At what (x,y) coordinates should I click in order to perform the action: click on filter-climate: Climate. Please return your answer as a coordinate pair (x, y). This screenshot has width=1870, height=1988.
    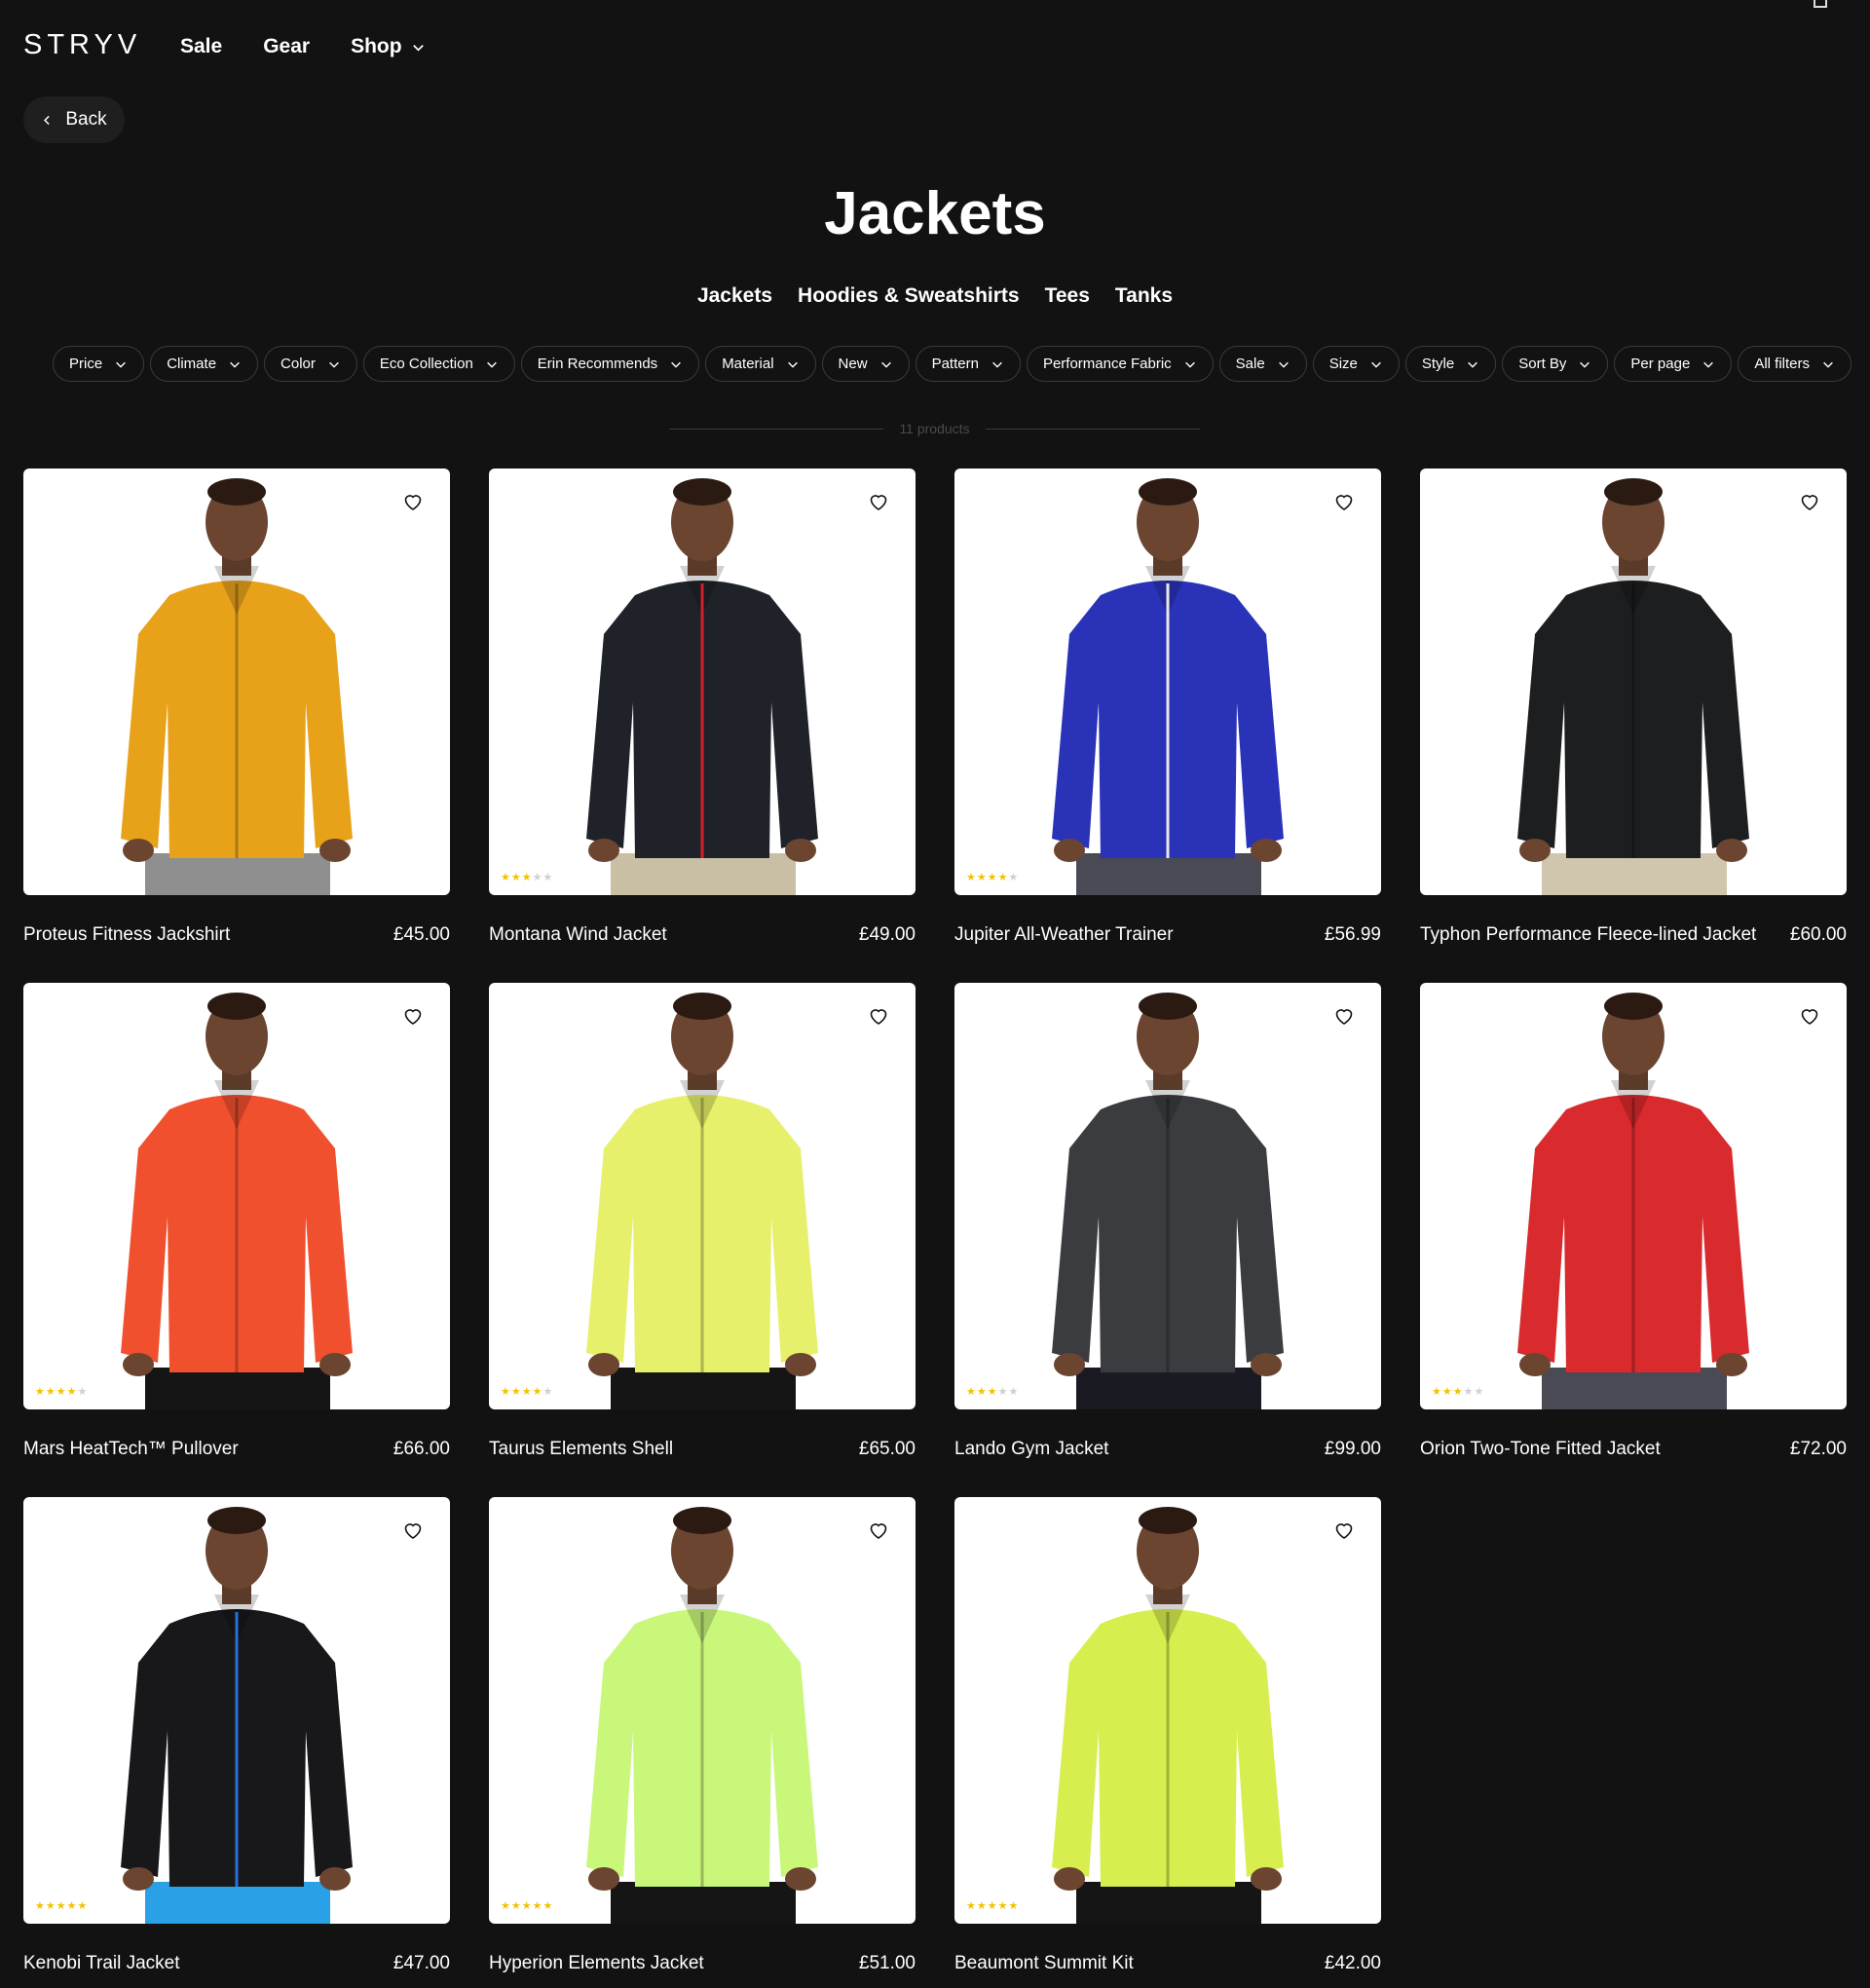
    Looking at the image, I should click on (205, 364).